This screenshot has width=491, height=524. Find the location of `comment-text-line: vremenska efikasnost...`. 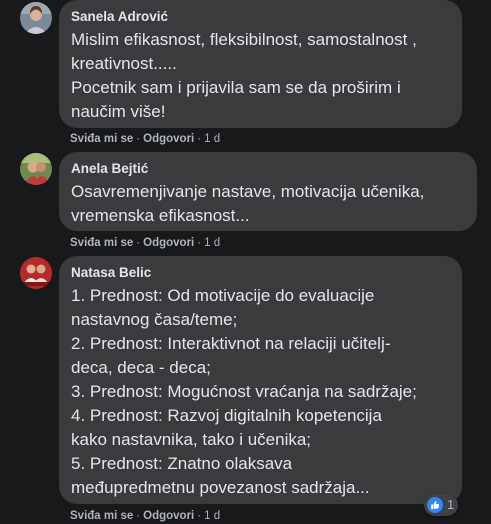

comment-text-line: vremenska efikasnost... is located at coordinates (160, 215).